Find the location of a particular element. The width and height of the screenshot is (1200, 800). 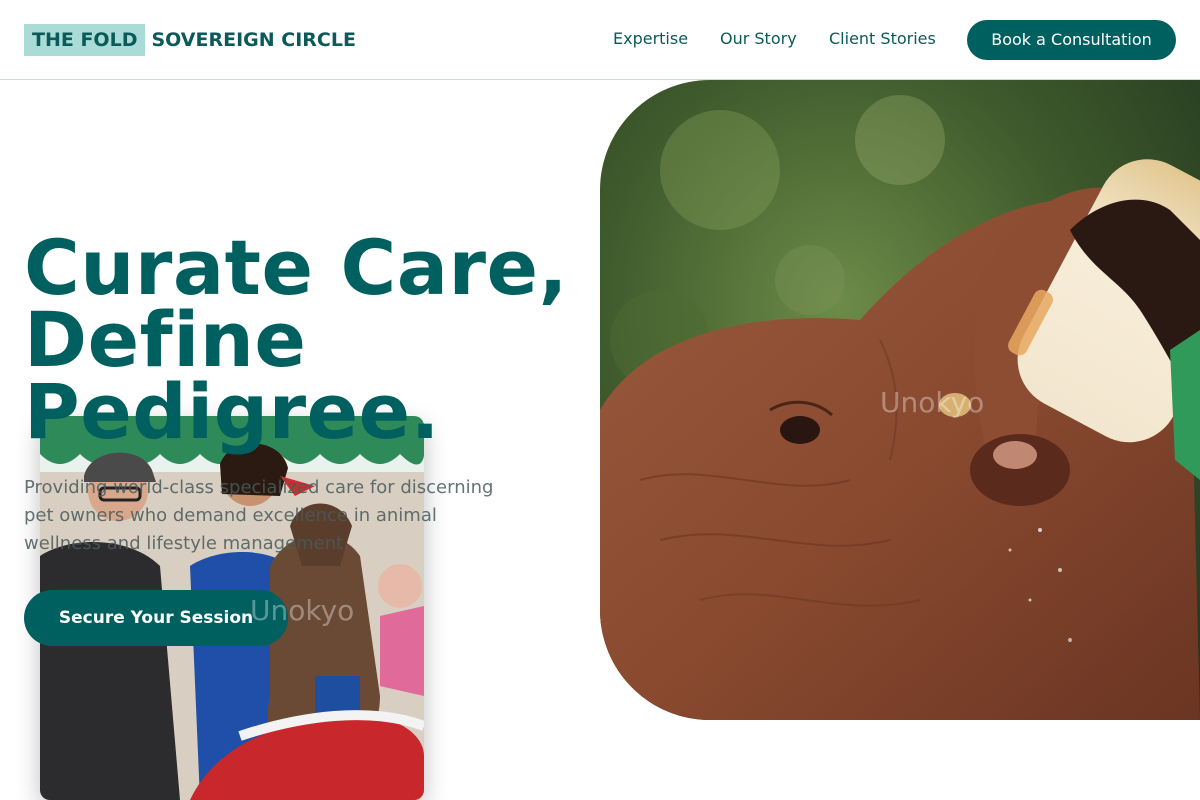

brand-badge: THE FOLD is located at coordinates (85, 40).